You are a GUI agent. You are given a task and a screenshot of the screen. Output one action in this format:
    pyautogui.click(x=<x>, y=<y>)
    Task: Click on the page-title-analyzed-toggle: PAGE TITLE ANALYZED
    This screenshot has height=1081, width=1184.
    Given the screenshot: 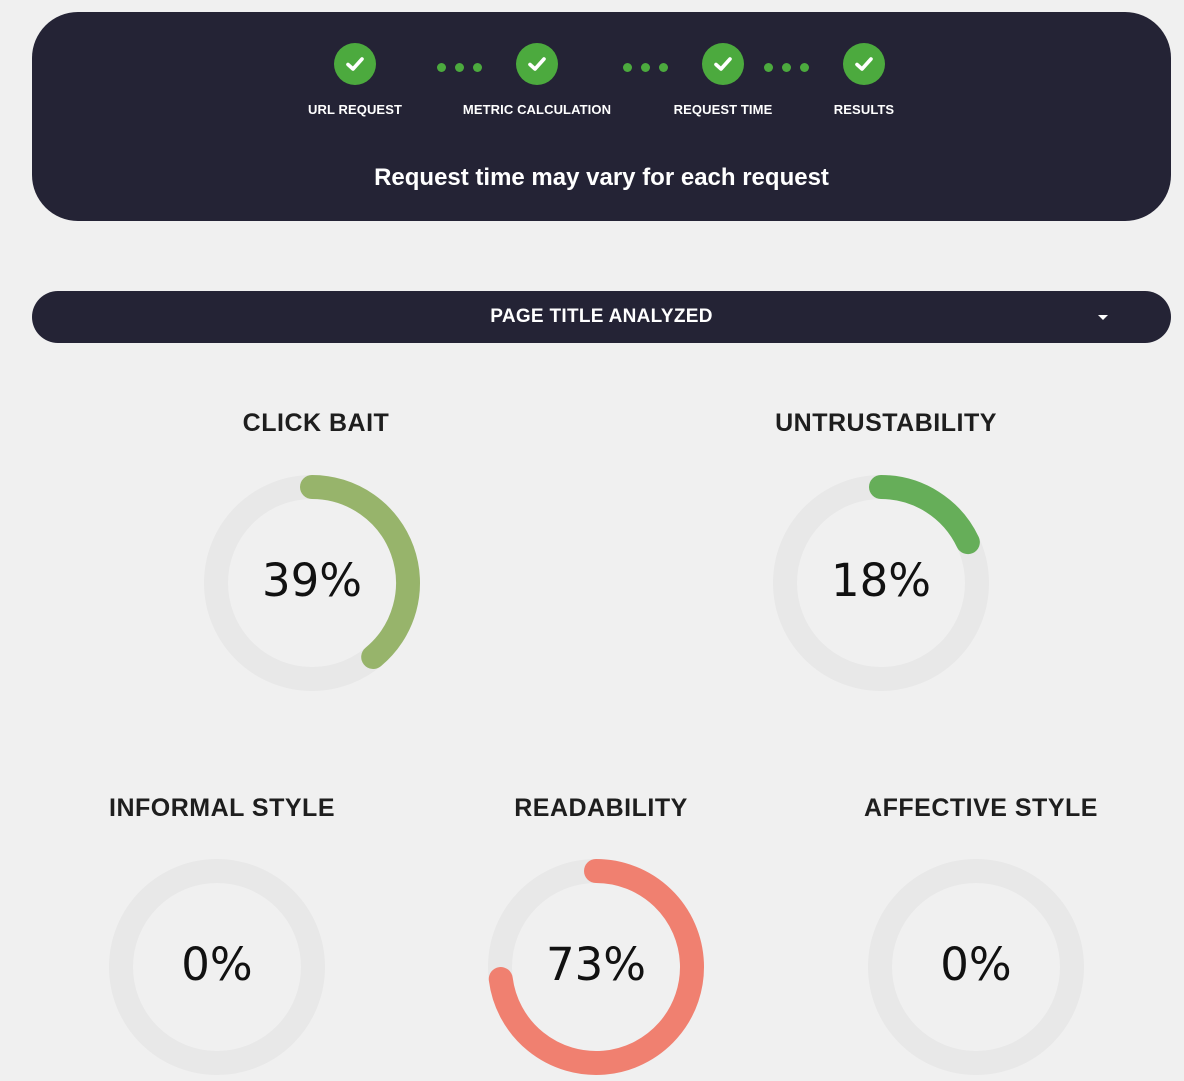 What is the action you would take?
    pyautogui.click(x=601, y=317)
    